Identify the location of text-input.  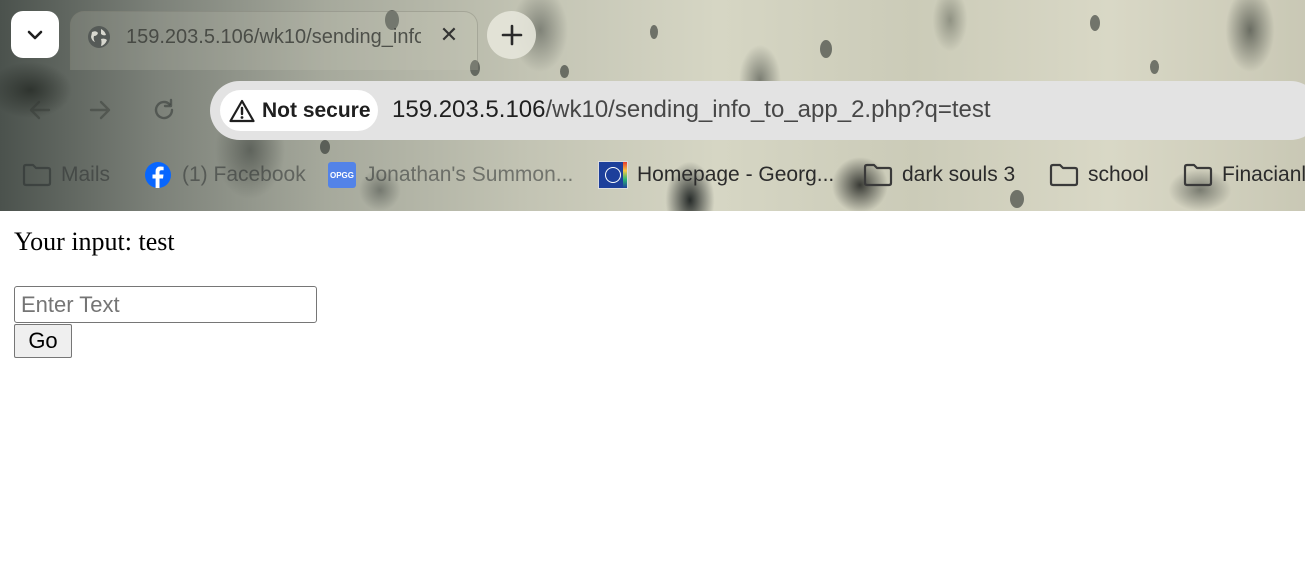
(165, 304).